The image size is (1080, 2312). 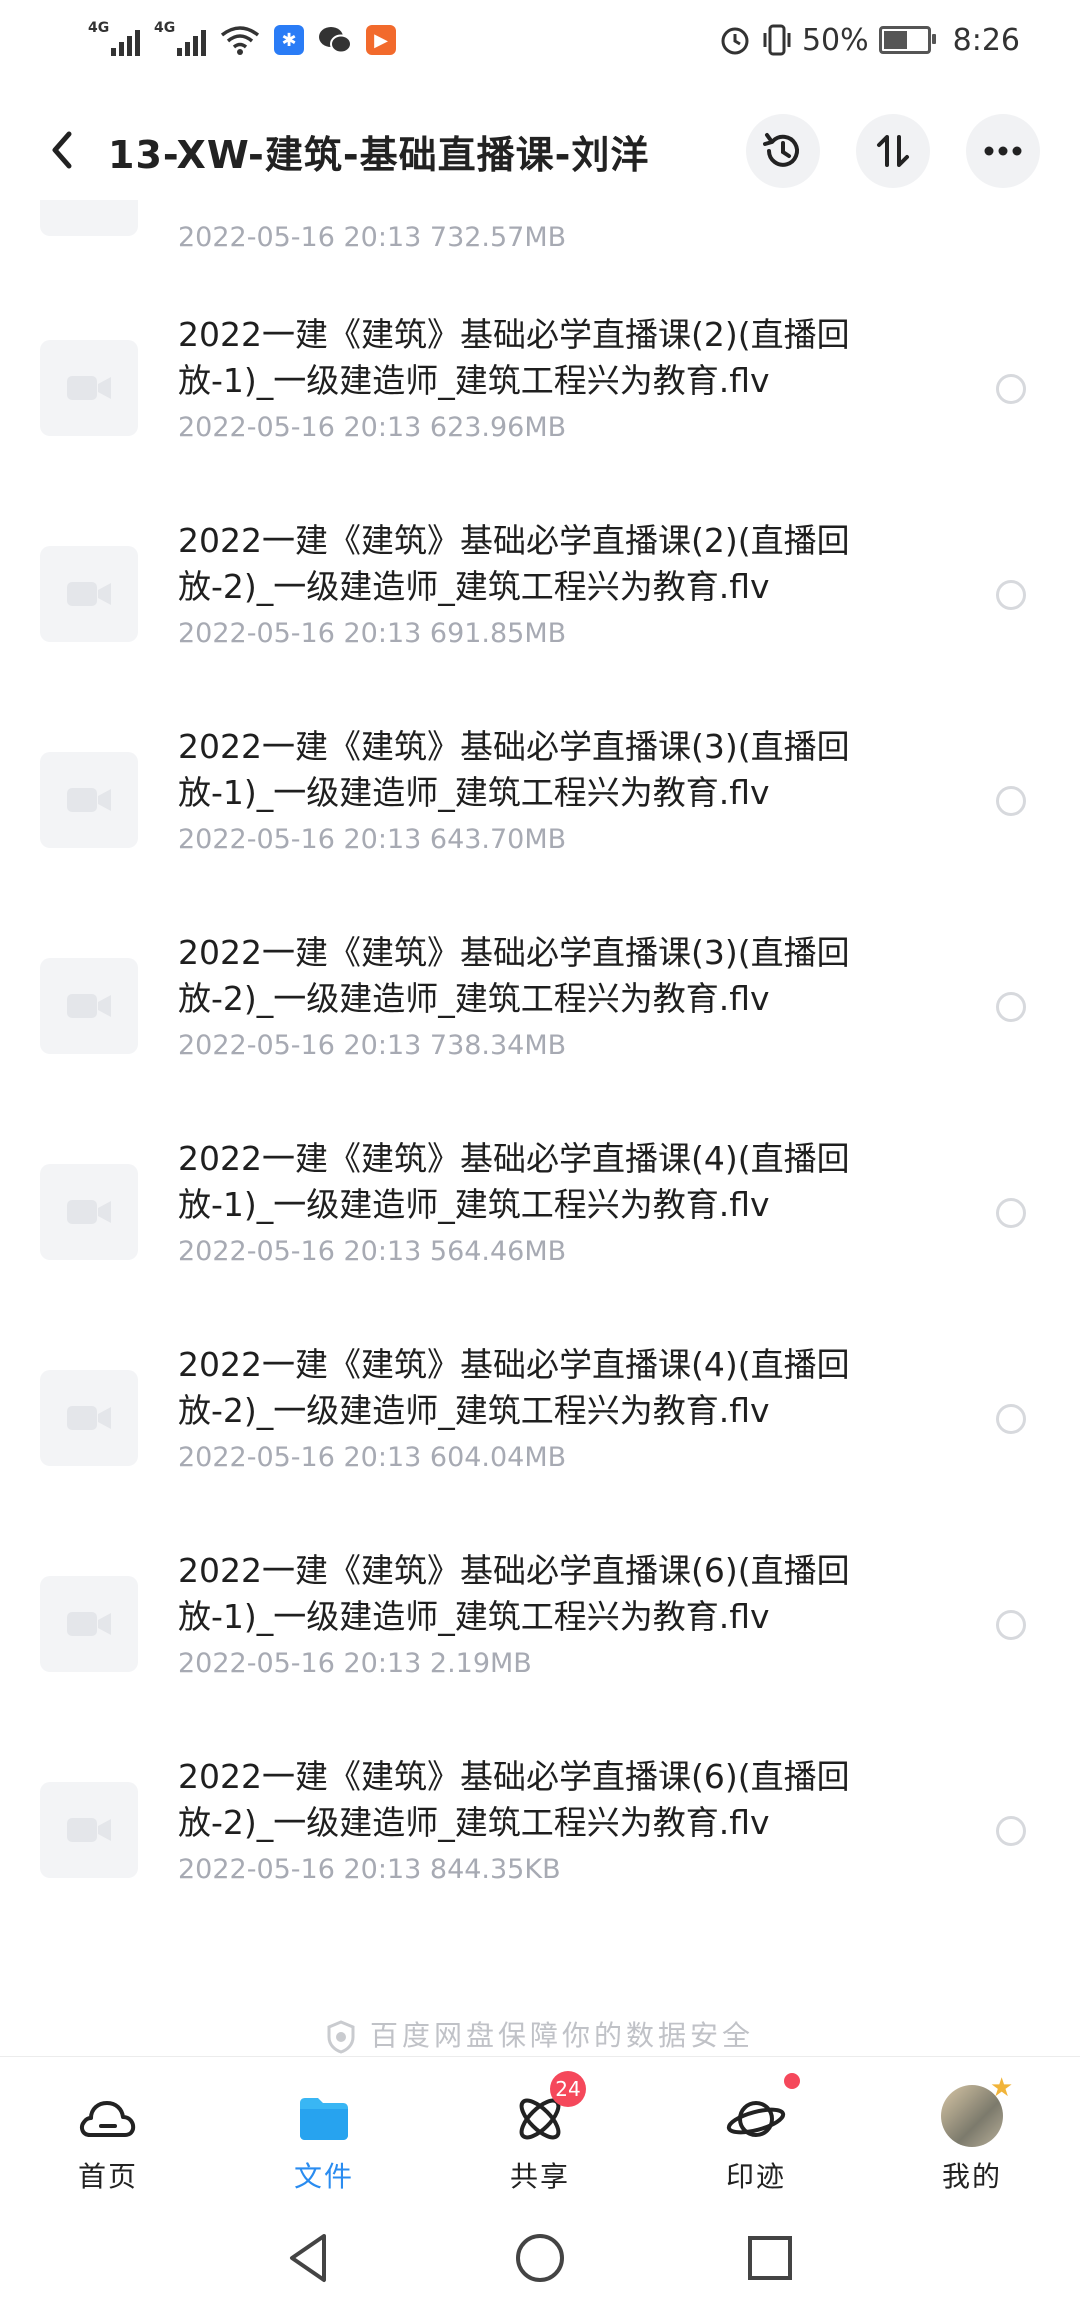 I want to click on more-icon, so click(x=1003, y=151).